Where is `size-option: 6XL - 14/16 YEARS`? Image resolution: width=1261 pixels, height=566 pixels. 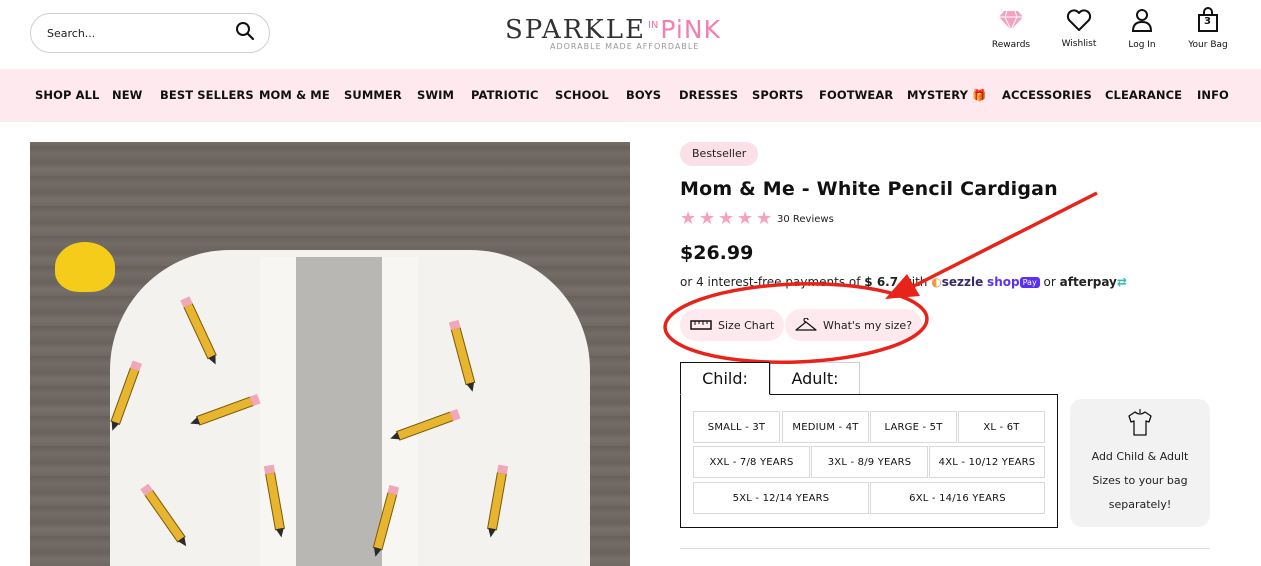 size-option: 6XL - 14/16 YEARS is located at coordinates (957, 498).